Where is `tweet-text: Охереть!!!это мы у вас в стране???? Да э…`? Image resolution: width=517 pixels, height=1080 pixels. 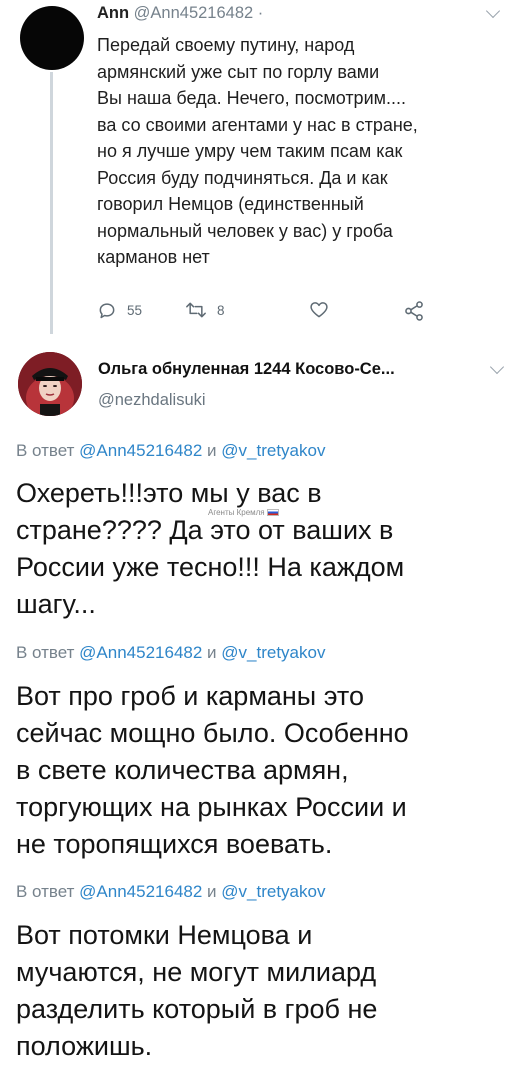 tweet-text: Охереть!!!это мы у вас в стране???? Да э… is located at coordinates (210, 548).